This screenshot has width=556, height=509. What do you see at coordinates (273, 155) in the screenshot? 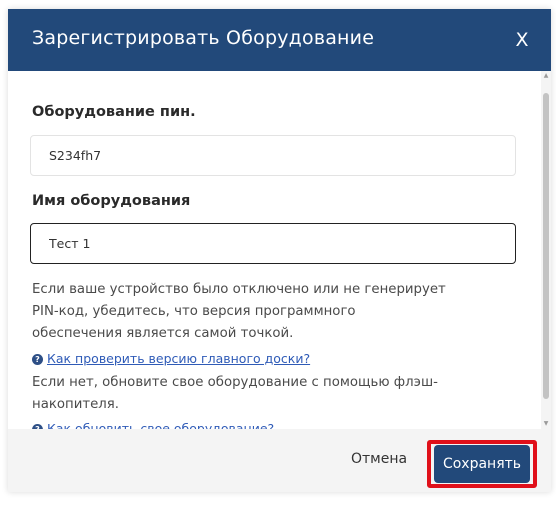
I see `pin-input` at bounding box center [273, 155].